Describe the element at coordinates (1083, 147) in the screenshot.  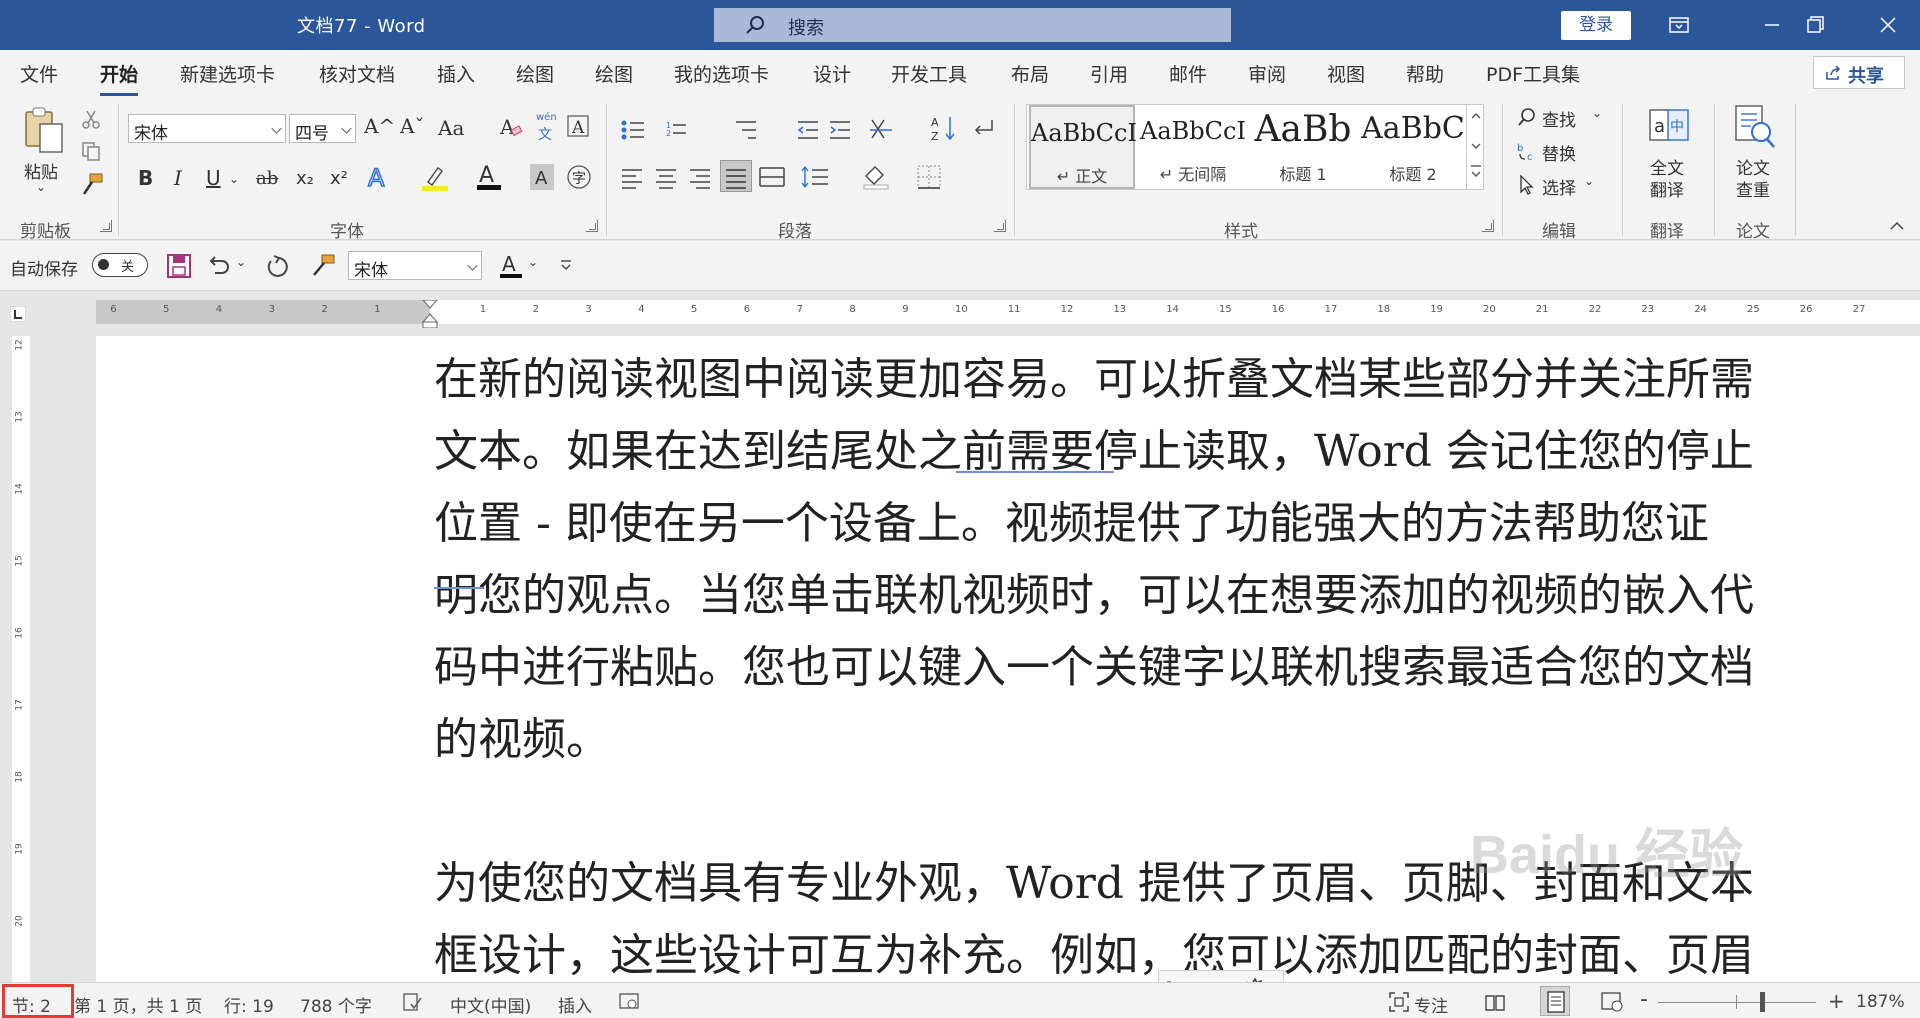
I see `style-normal: AaBbCcI ↵ 正文` at that location.